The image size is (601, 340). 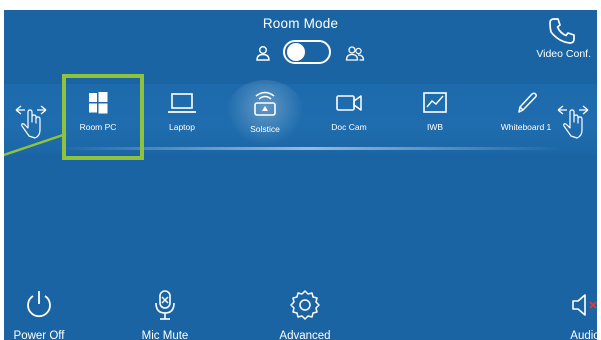 What do you see at coordinates (265, 103) in the screenshot?
I see `solstice-icon` at bounding box center [265, 103].